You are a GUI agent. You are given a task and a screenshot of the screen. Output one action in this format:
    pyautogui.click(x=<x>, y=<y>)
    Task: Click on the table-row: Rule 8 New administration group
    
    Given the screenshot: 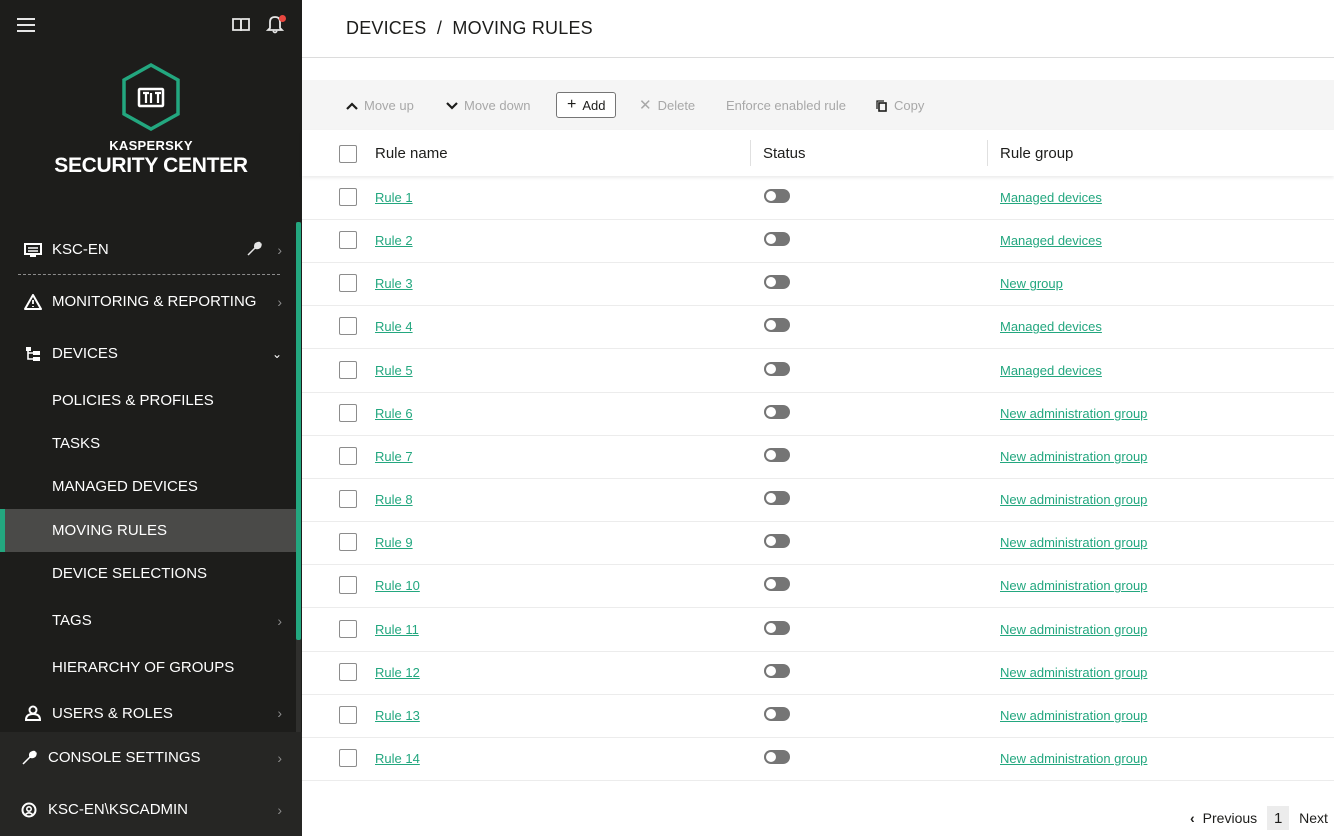 What is the action you would take?
    pyautogui.click(x=818, y=500)
    